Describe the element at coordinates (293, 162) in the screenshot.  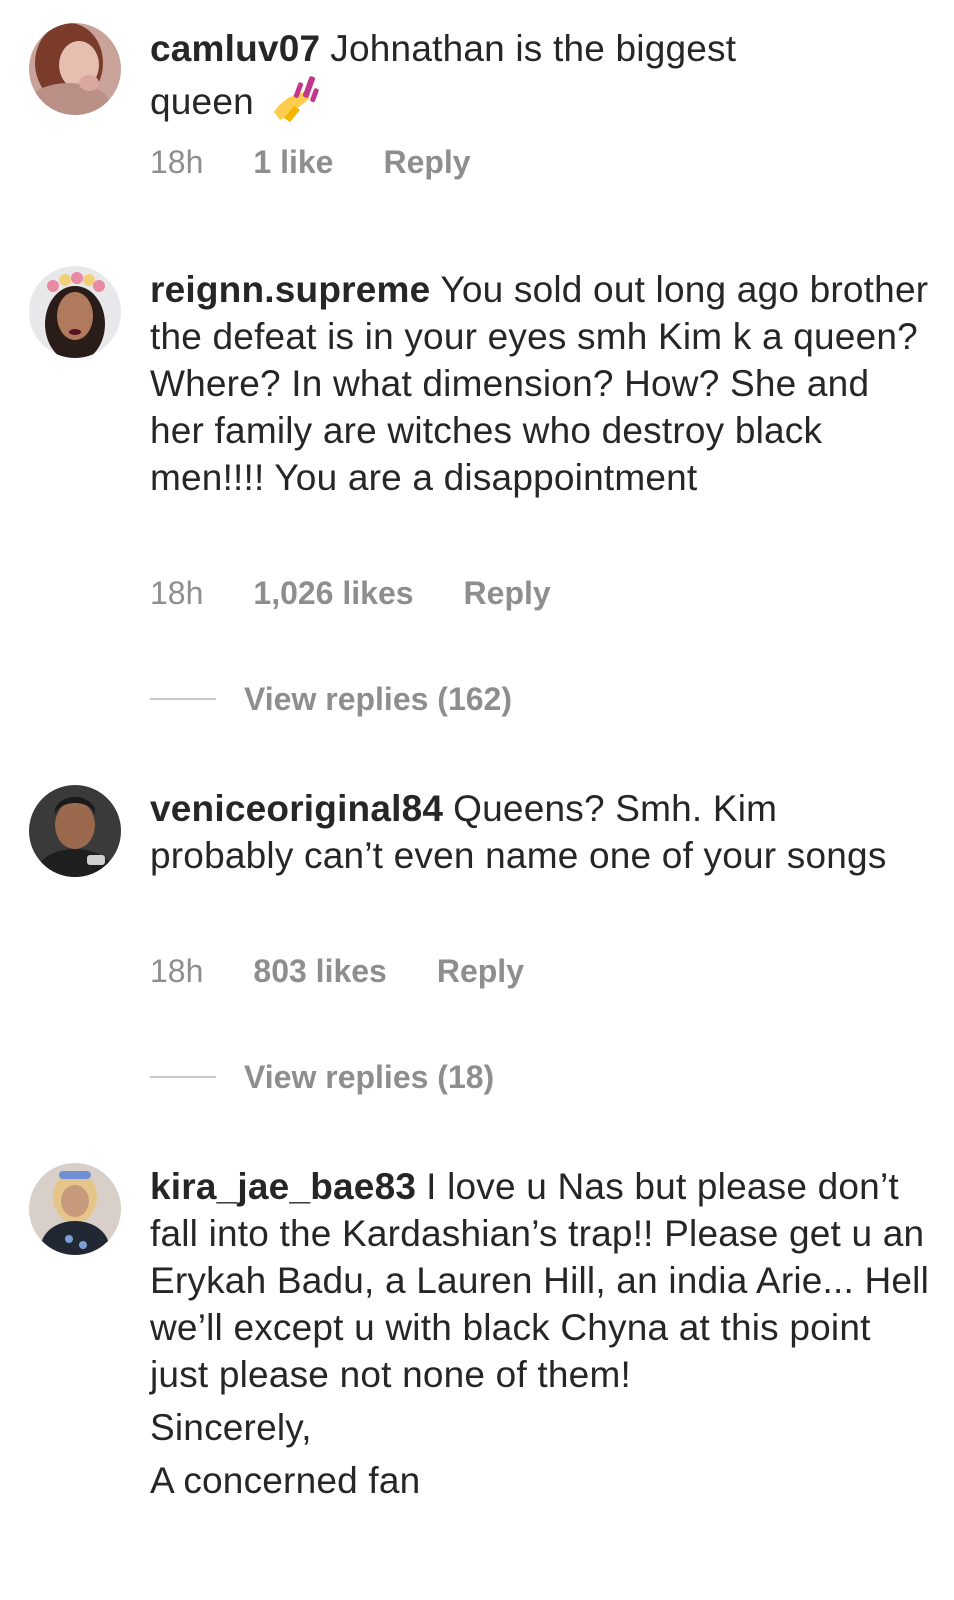
I see `likes-count: 1 like` at that location.